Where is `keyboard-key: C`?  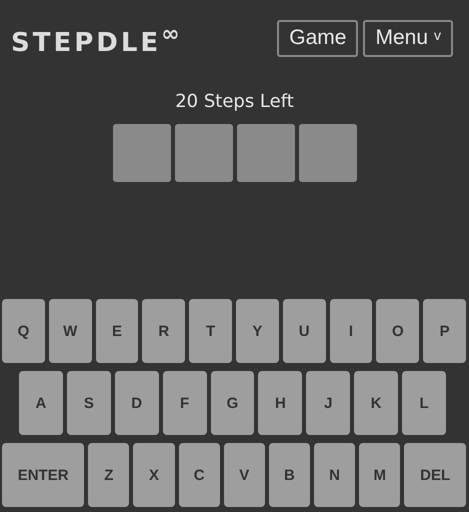
keyboard-key: C is located at coordinates (199, 475).